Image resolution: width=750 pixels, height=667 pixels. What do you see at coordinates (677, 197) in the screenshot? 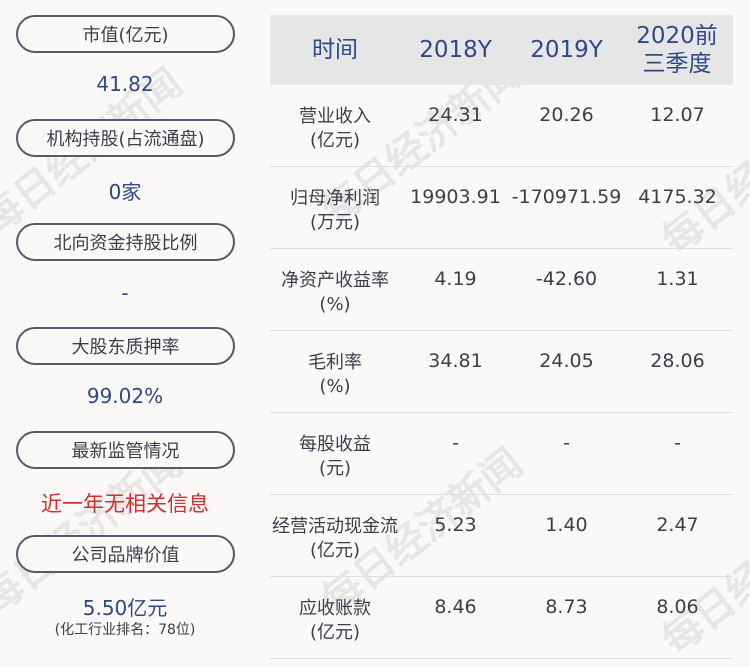
I see `row-value: 4175.32` at bounding box center [677, 197].